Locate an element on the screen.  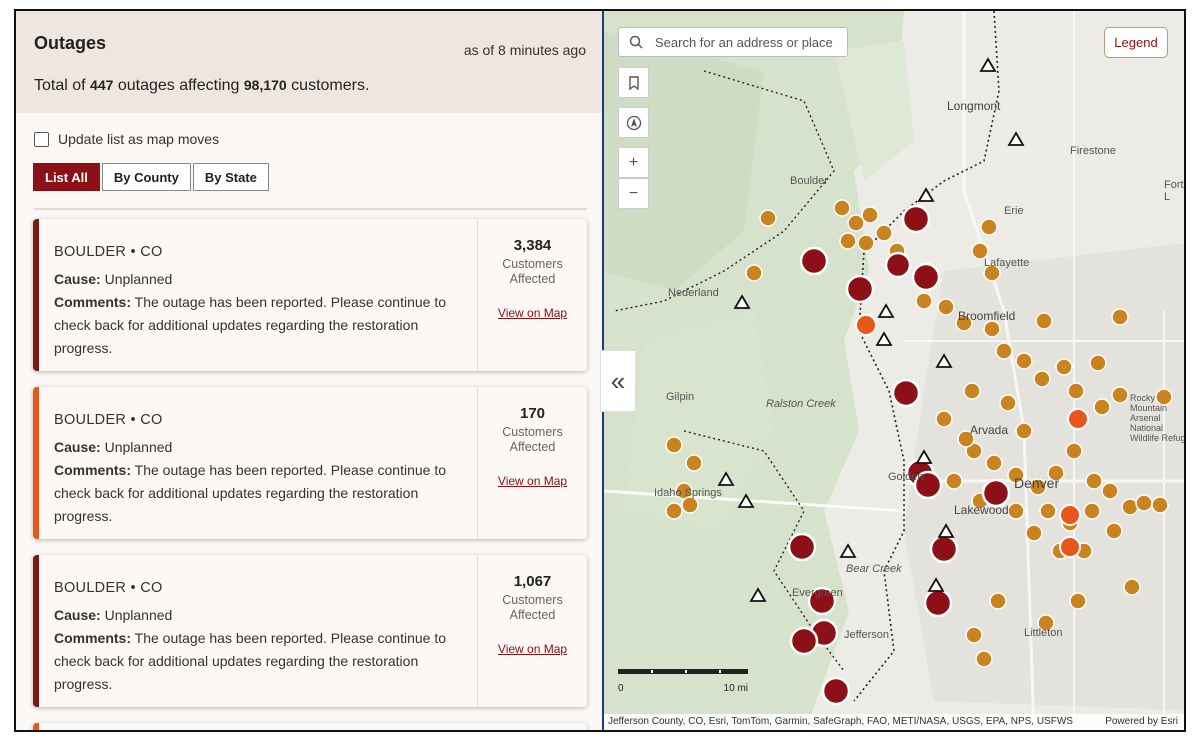
place-label: Boulder is located at coordinates (809, 181).